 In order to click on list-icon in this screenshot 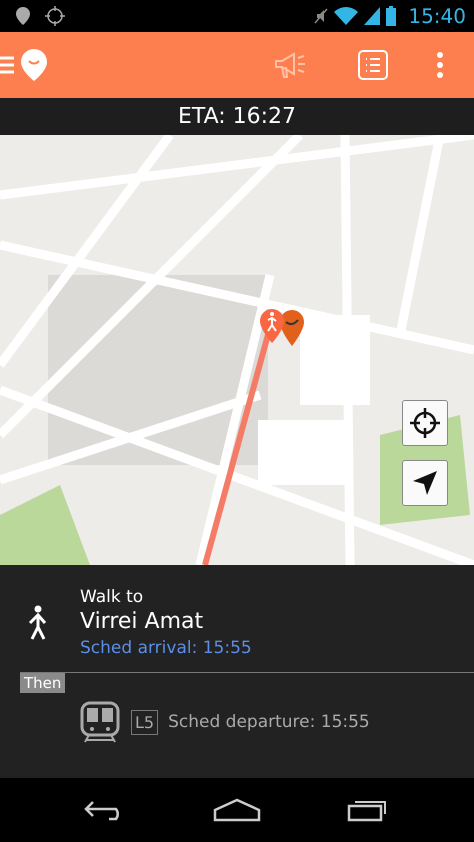, I will do `click(373, 65)`.